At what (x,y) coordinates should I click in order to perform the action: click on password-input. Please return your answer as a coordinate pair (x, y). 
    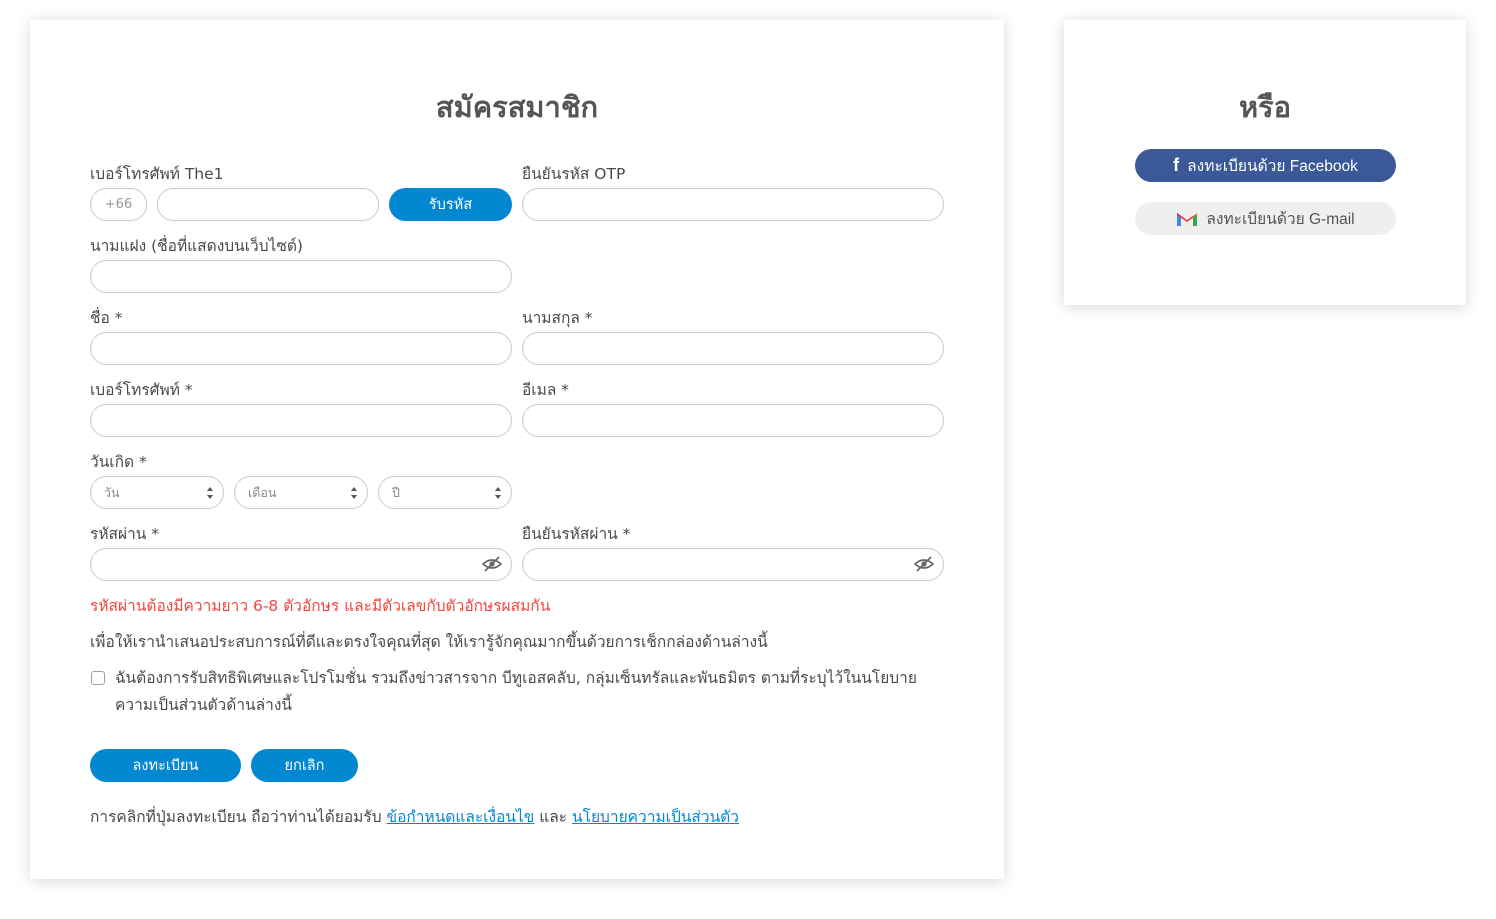
    Looking at the image, I should click on (301, 564).